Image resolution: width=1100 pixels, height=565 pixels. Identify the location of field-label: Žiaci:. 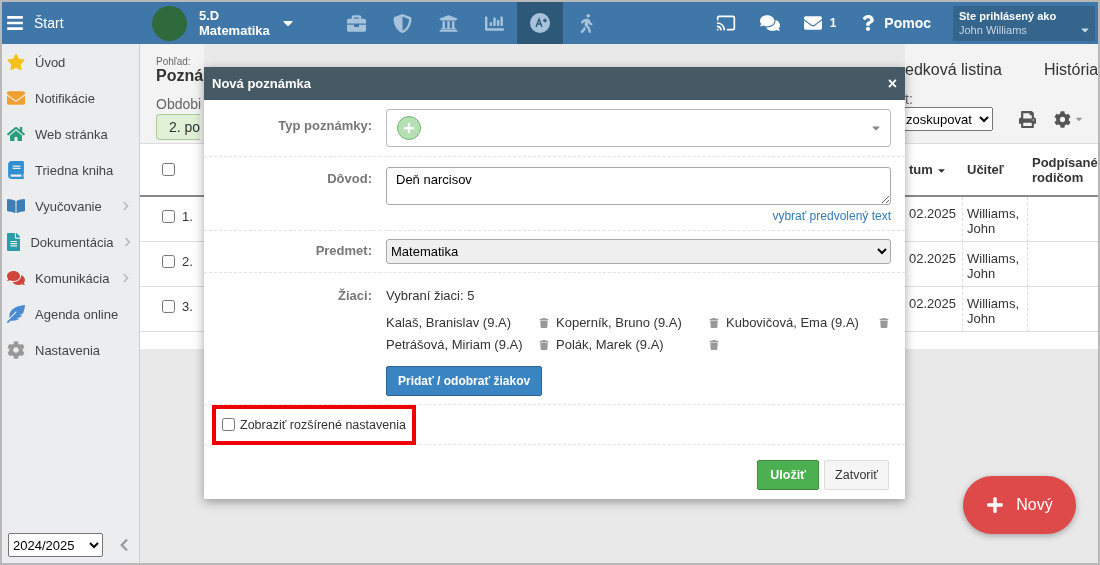
(355, 296).